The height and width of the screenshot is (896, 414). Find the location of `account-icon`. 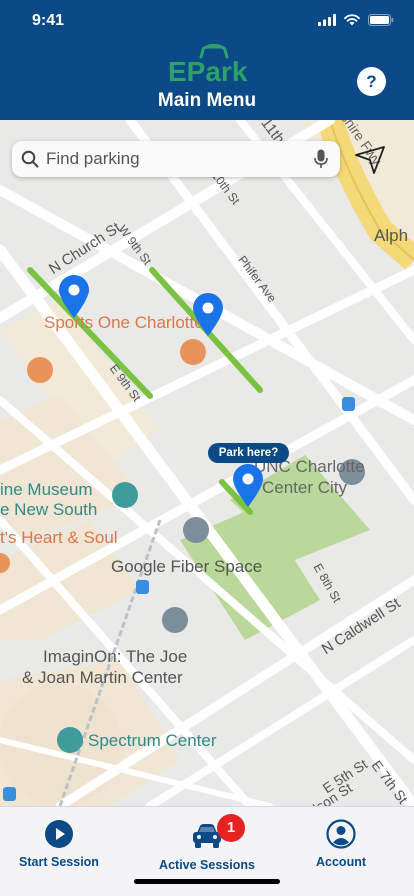

account-icon is located at coordinates (341, 834).